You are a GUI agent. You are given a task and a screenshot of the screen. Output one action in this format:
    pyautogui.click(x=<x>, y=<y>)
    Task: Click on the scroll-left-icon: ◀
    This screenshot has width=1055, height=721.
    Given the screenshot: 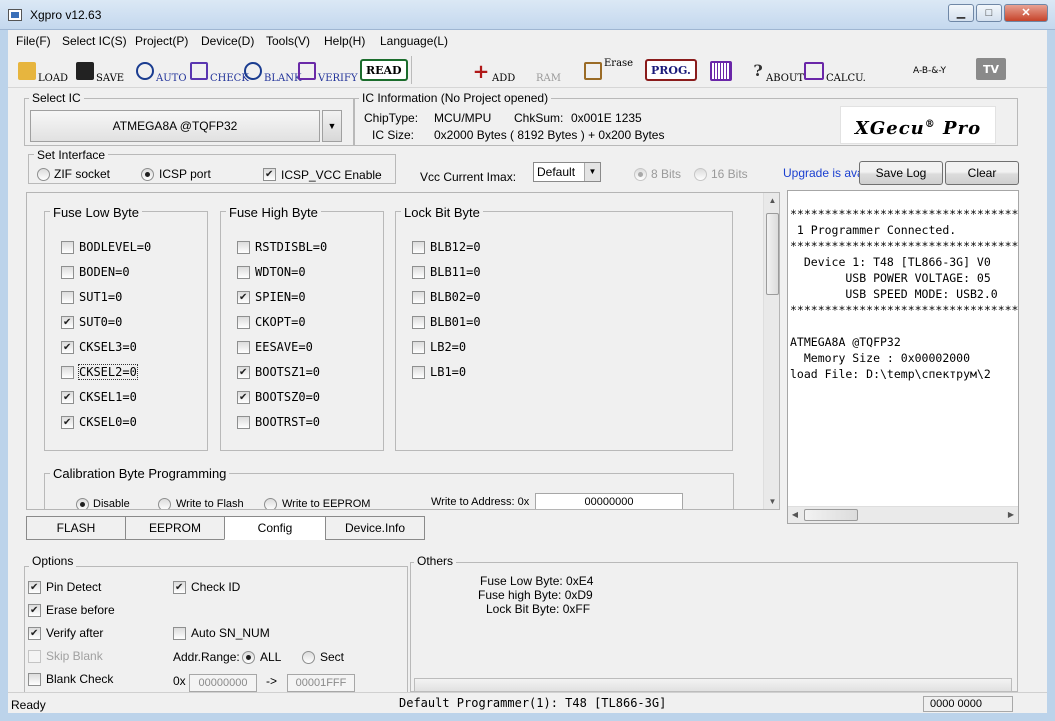 What is the action you would take?
    pyautogui.click(x=795, y=514)
    